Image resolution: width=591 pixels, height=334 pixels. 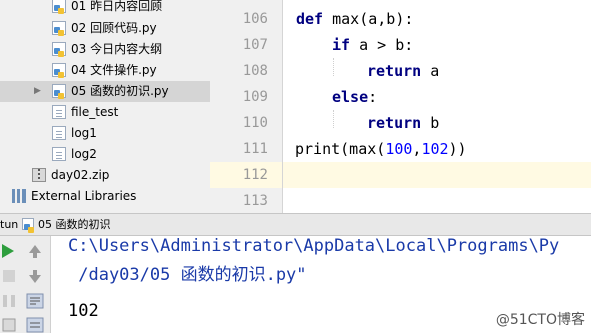 What do you see at coordinates (457, 149) in the screenshot?
I see `code-text: ))` at bounding box center [457, 149].